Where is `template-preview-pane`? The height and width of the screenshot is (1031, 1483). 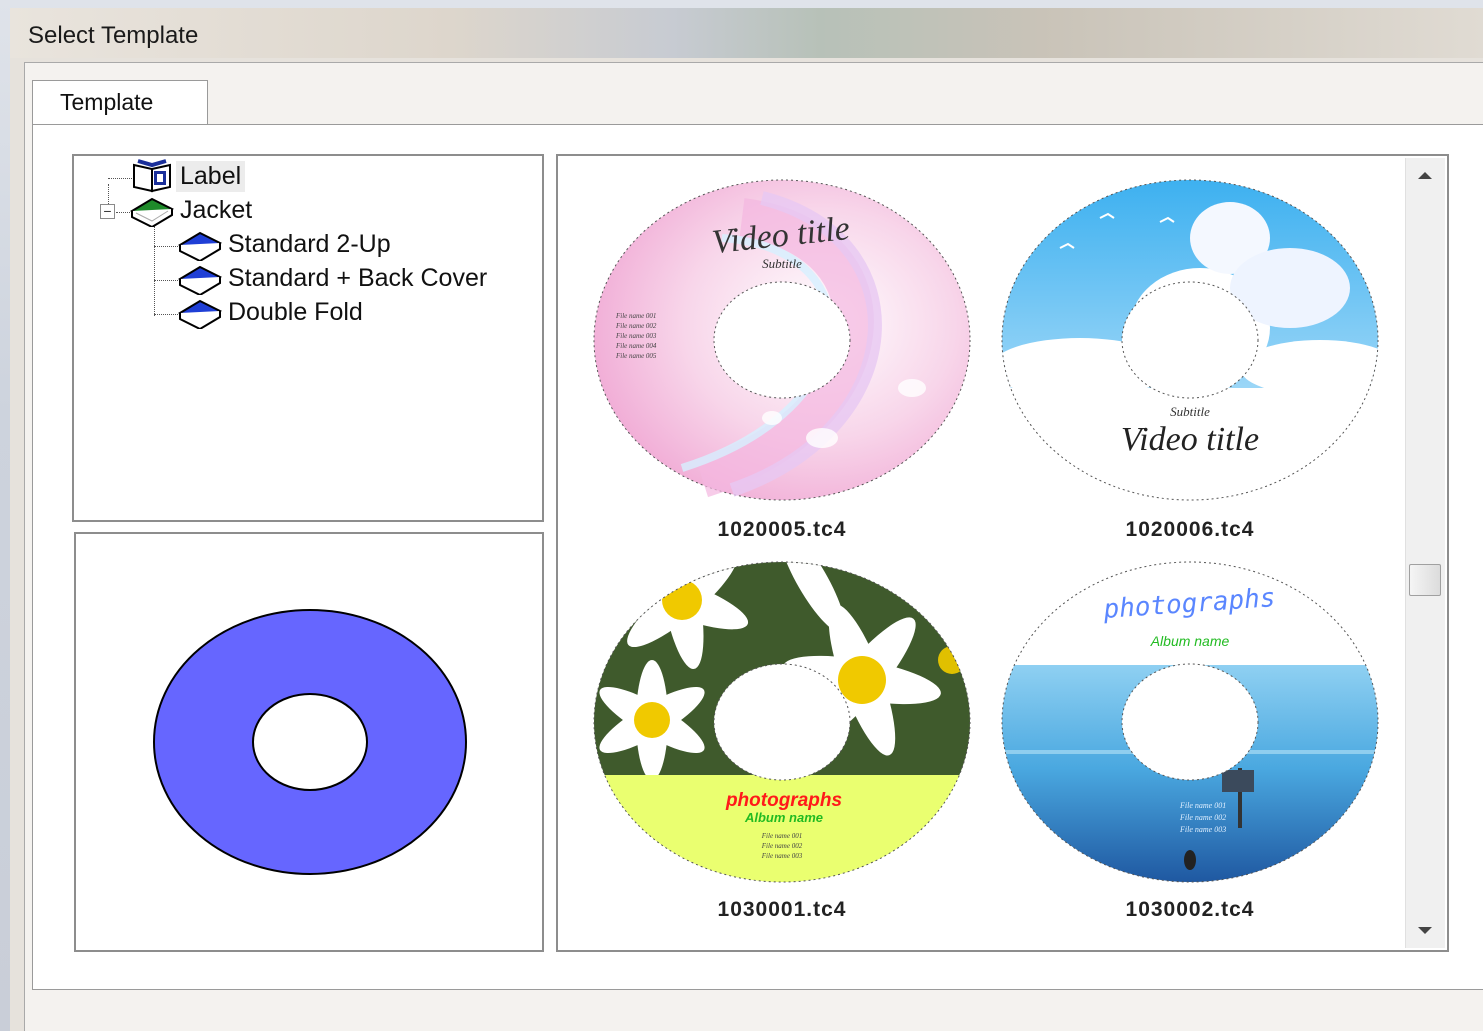 template-preview-pane is located at coordinates (309, 742).